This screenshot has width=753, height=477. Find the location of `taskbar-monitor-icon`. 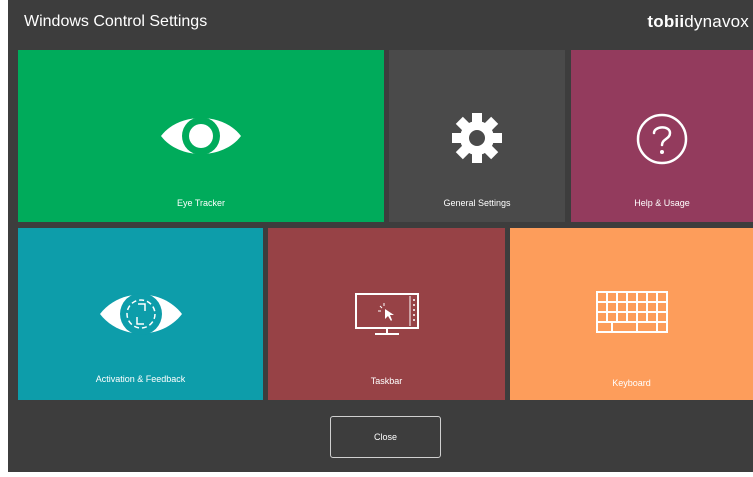

taskbar-monitor-icon is located at coordinates (386, 314).